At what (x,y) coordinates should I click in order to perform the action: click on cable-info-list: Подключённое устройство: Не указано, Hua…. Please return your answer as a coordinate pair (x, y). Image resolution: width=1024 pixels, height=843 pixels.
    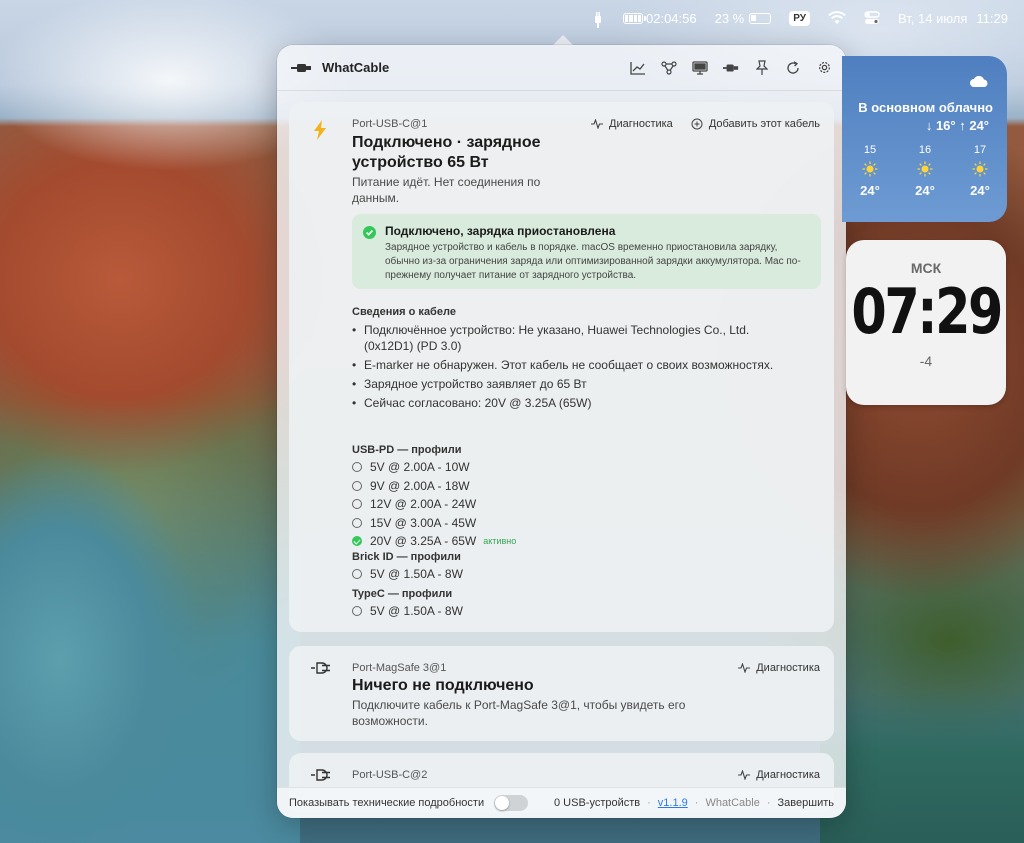
    Looking at the image, I should click on (572, 368).